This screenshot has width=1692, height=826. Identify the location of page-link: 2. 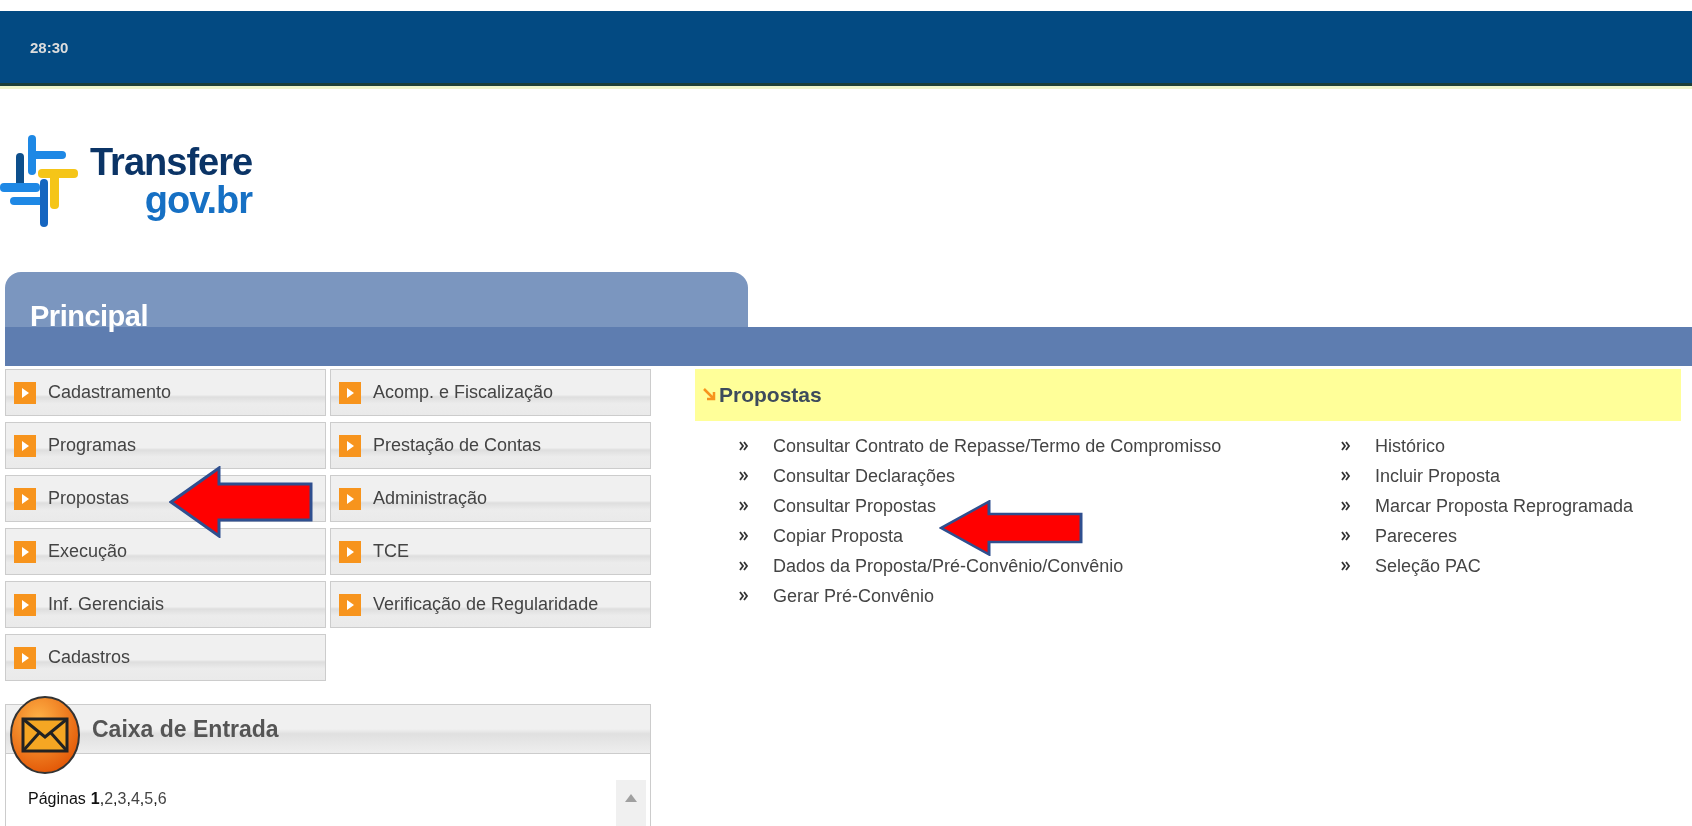
(109, 798).